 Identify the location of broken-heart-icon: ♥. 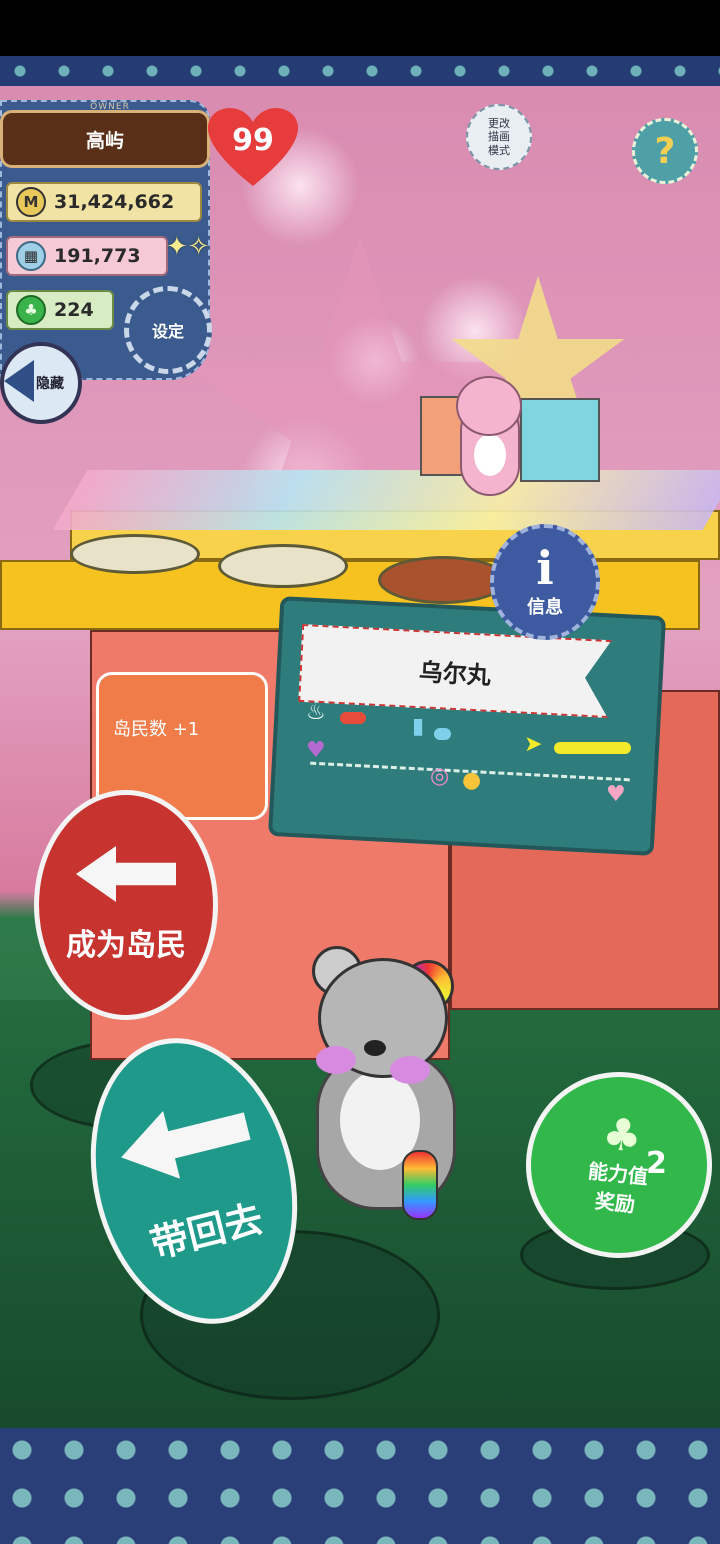
(316, 750).